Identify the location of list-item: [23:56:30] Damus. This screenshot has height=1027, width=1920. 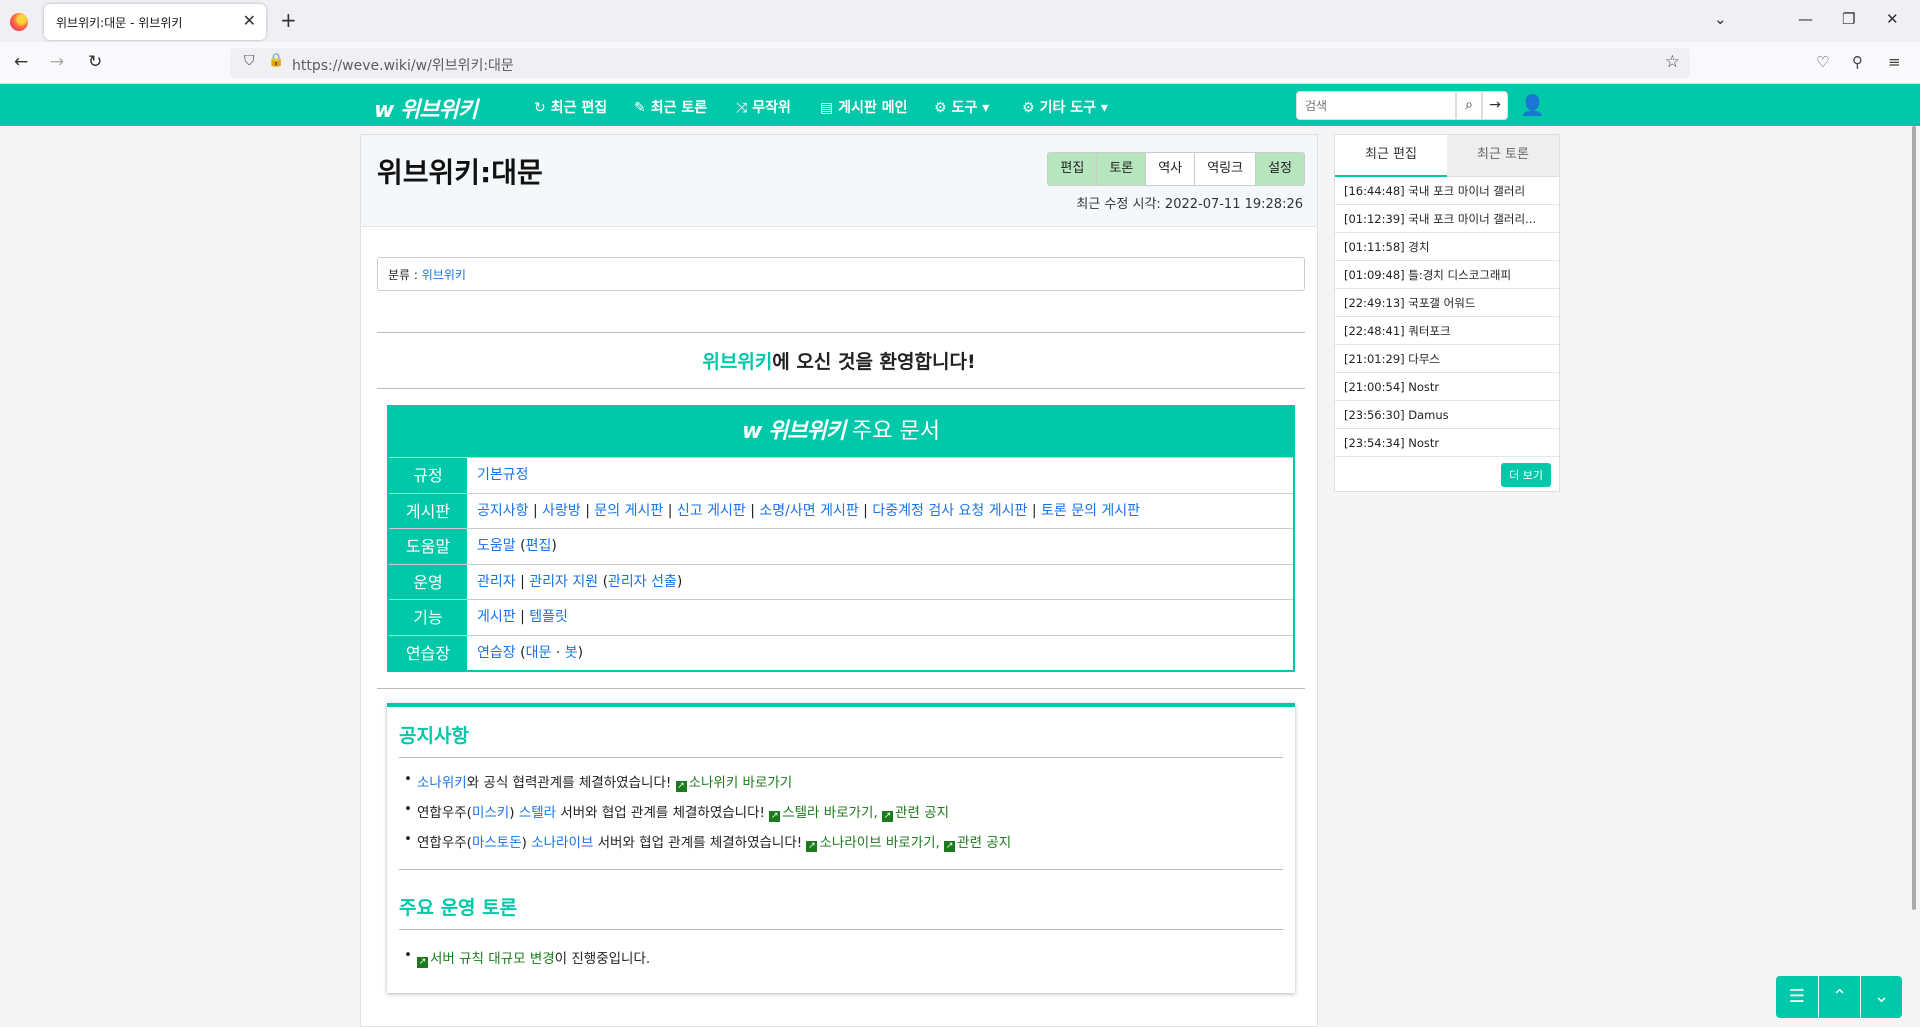
(1447, 415).